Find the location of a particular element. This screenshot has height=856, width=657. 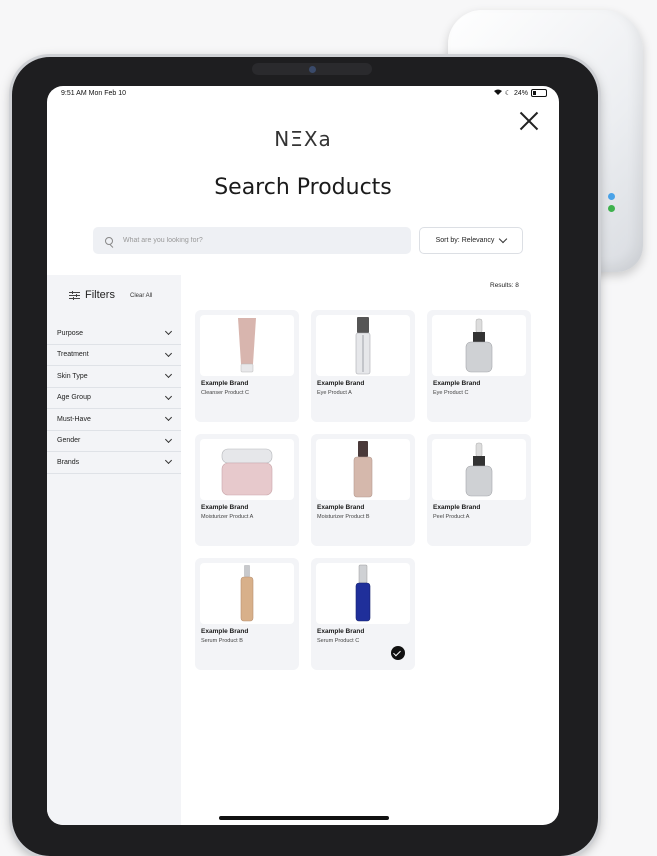

product-card: Example Brand Cleanser Product C is located at coordinates (247, 366).